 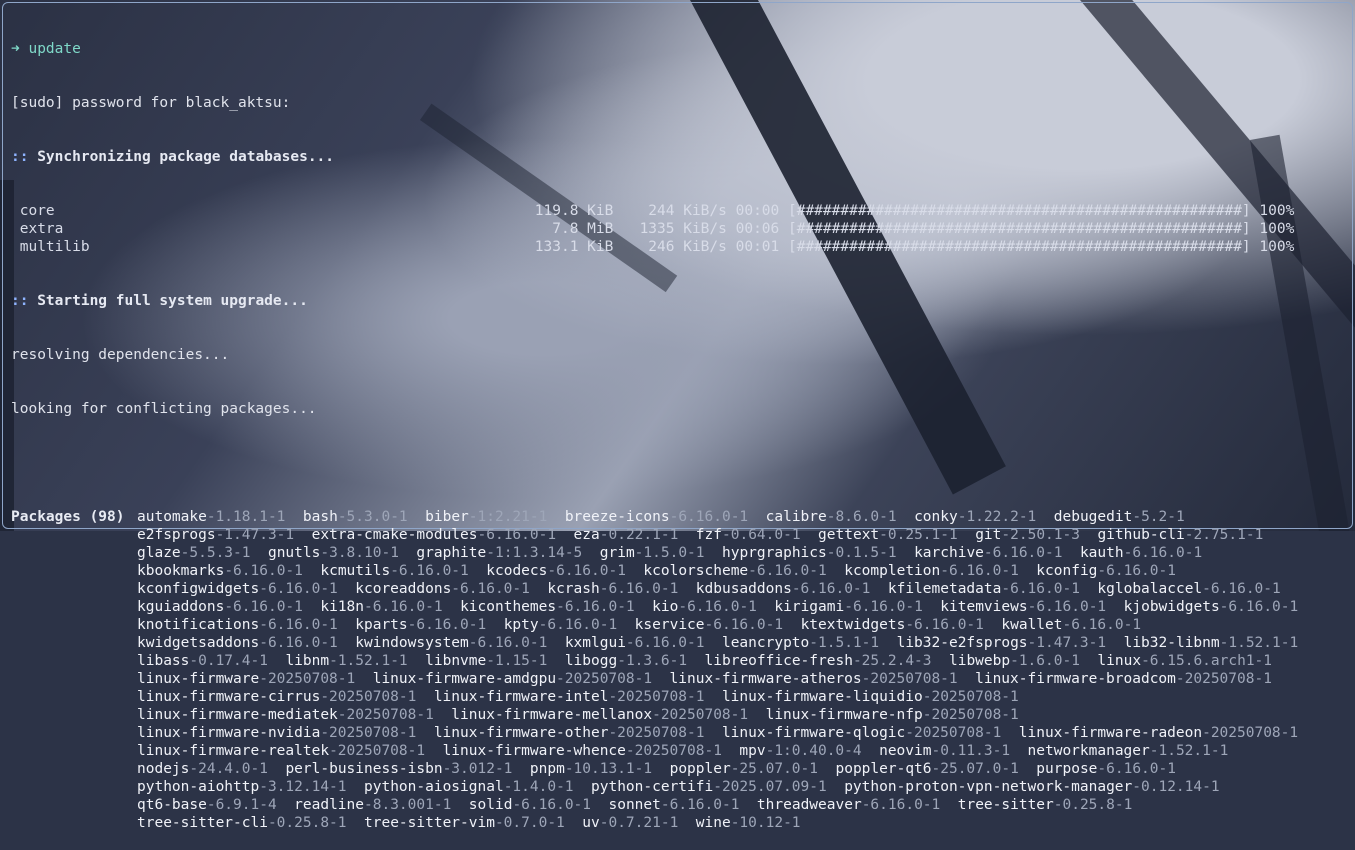 I want to click on package-version: -0.25.8-1, so click(x=307, y=823).